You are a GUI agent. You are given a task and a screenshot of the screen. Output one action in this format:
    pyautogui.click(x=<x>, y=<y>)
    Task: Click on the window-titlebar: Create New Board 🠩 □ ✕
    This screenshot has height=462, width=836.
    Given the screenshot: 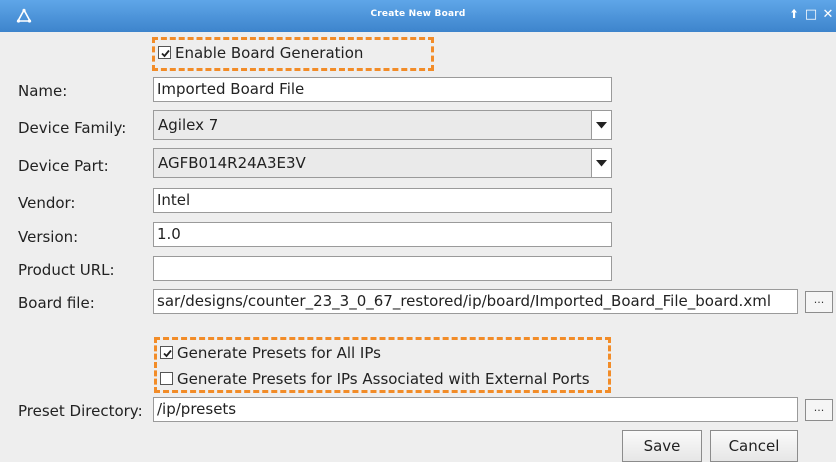 What is the action you would take?
    pyautogui.click(x=418, y=16)
    